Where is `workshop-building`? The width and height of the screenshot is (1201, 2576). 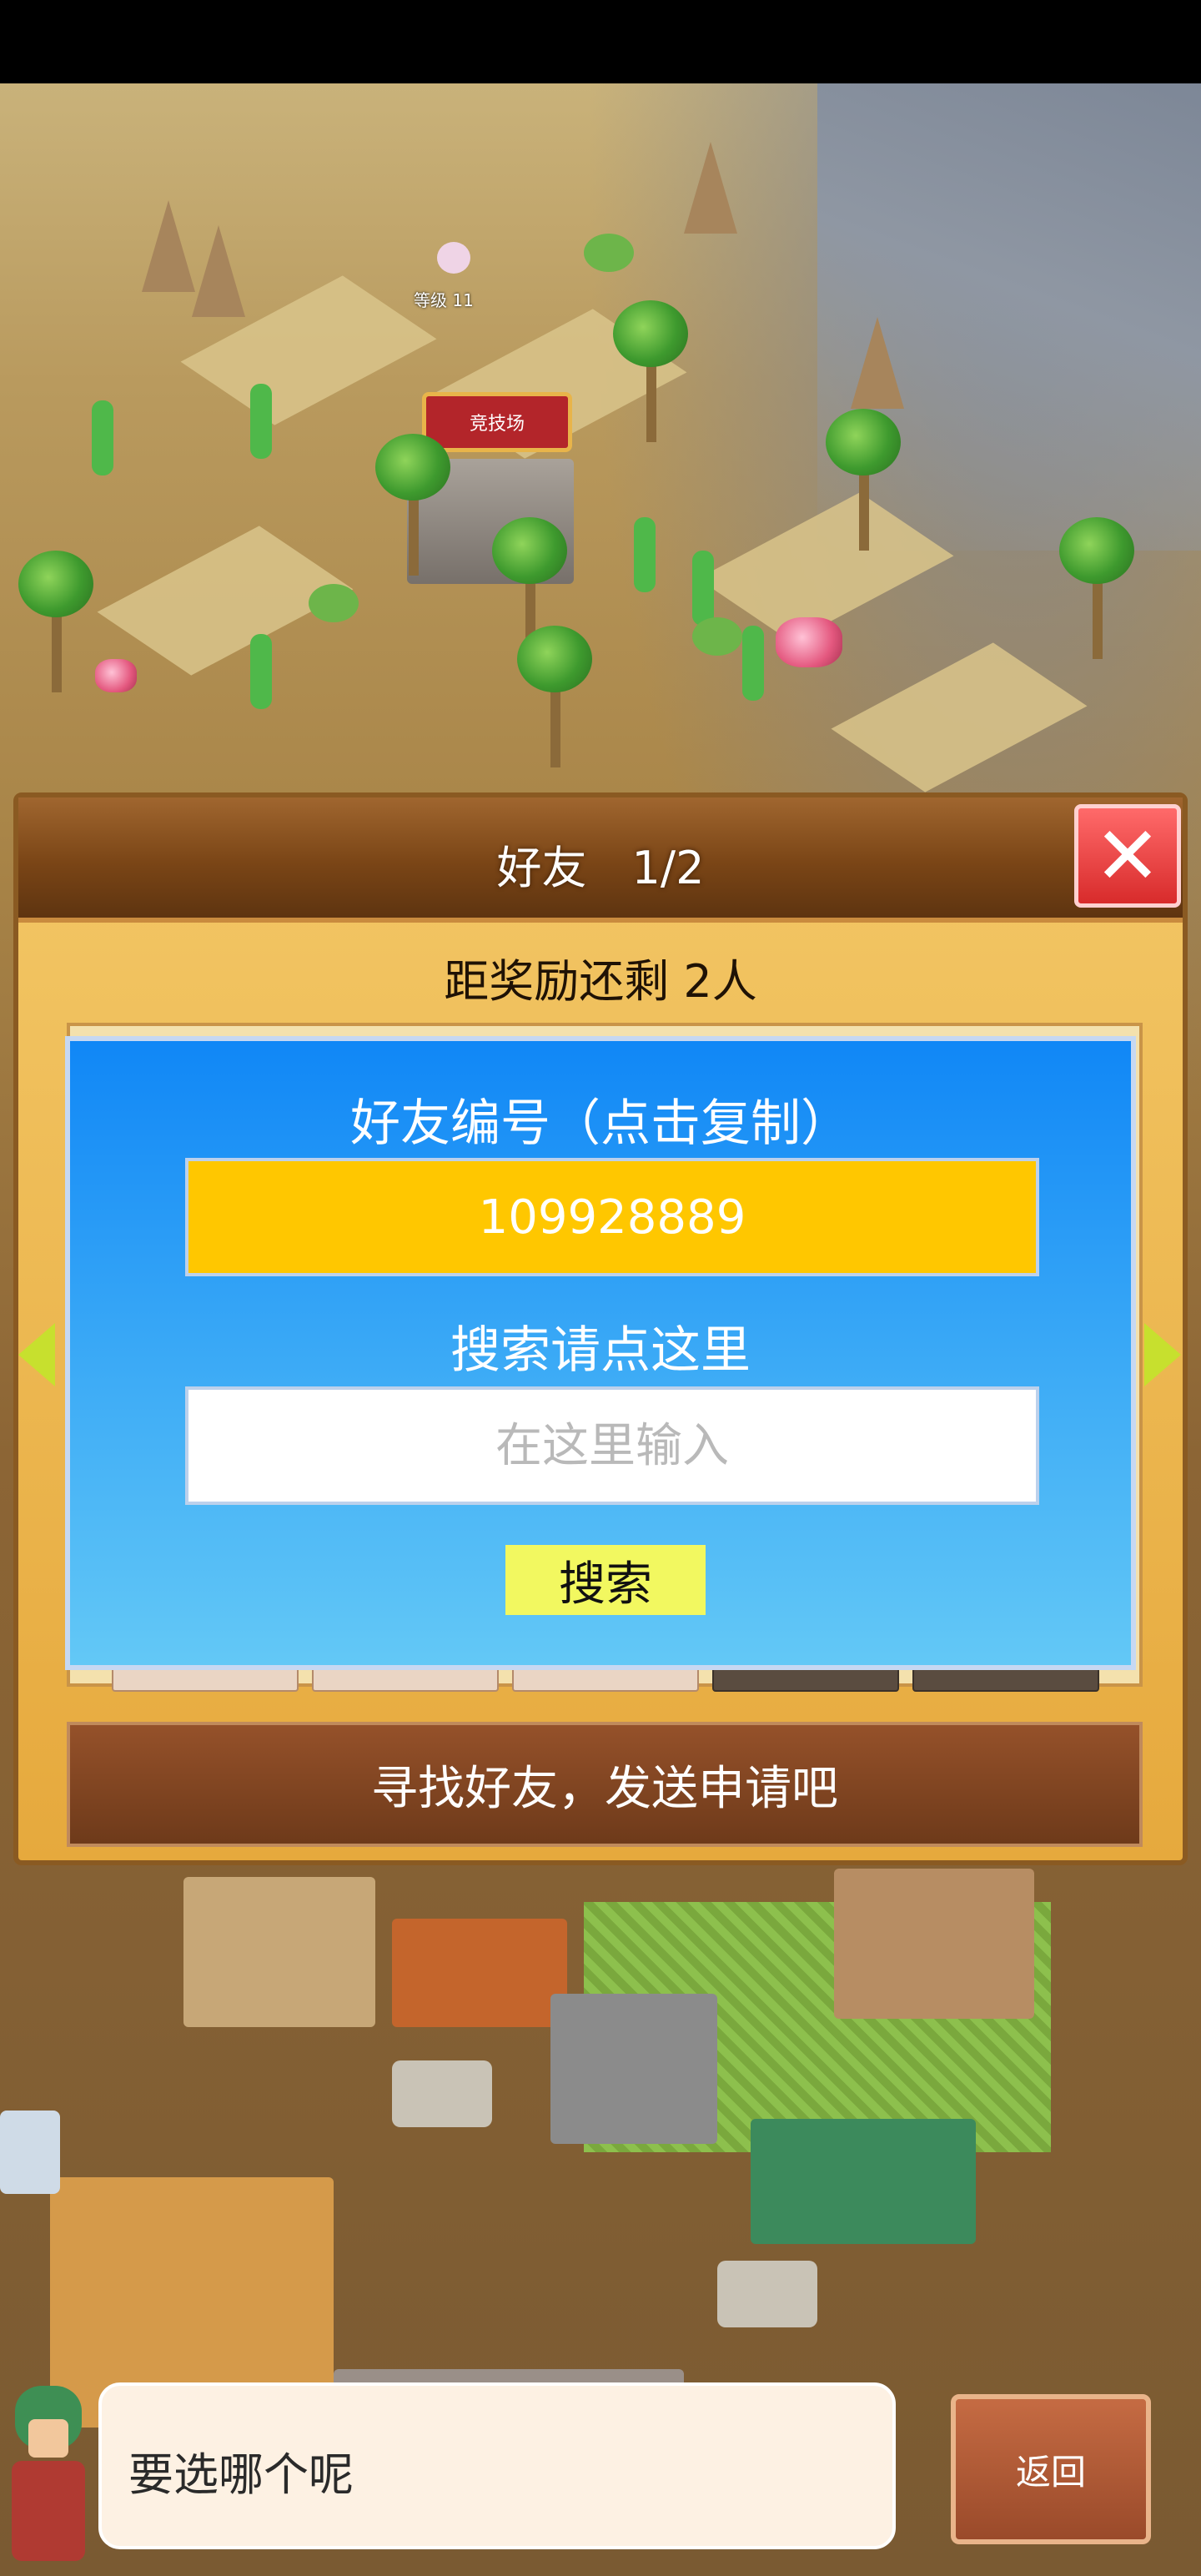 workshop-building is located at coordinates (934, 1944).